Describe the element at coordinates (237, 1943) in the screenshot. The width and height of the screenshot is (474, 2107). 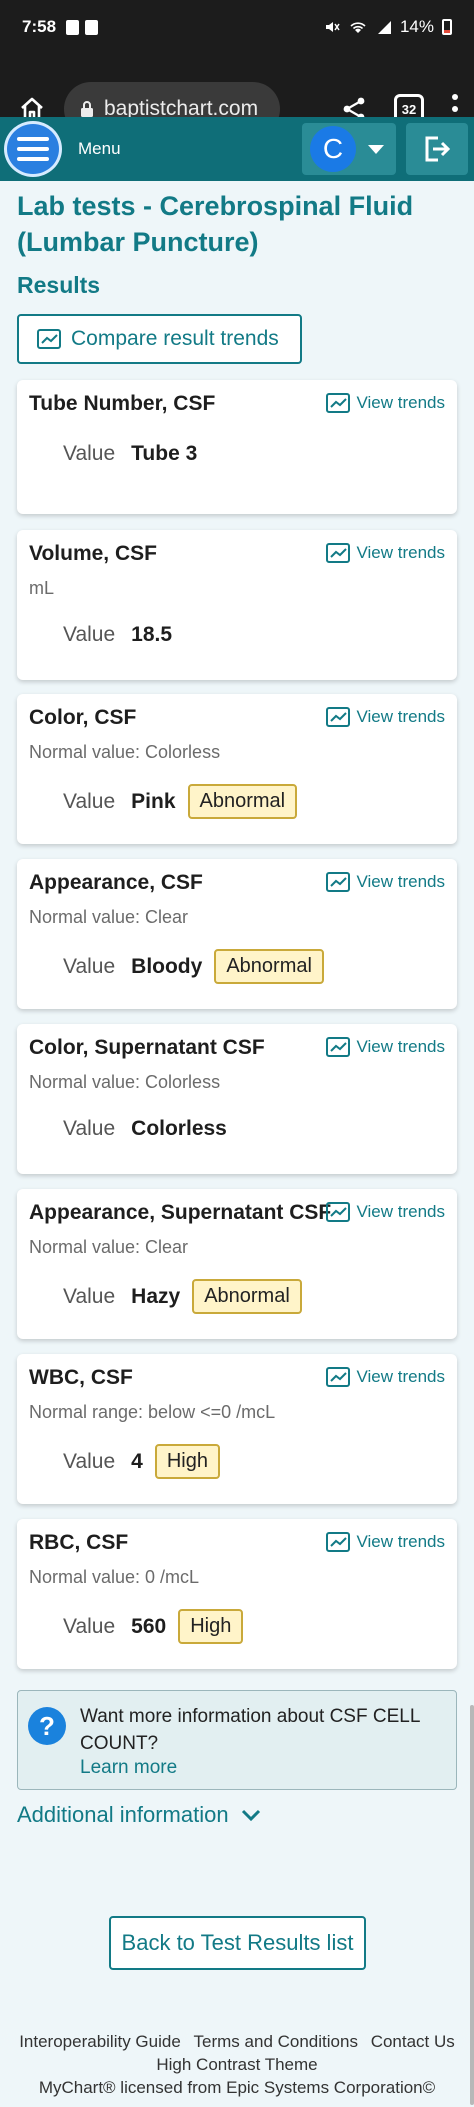
I see `back-to-test-results-button: Back to Test Results list` at that location.